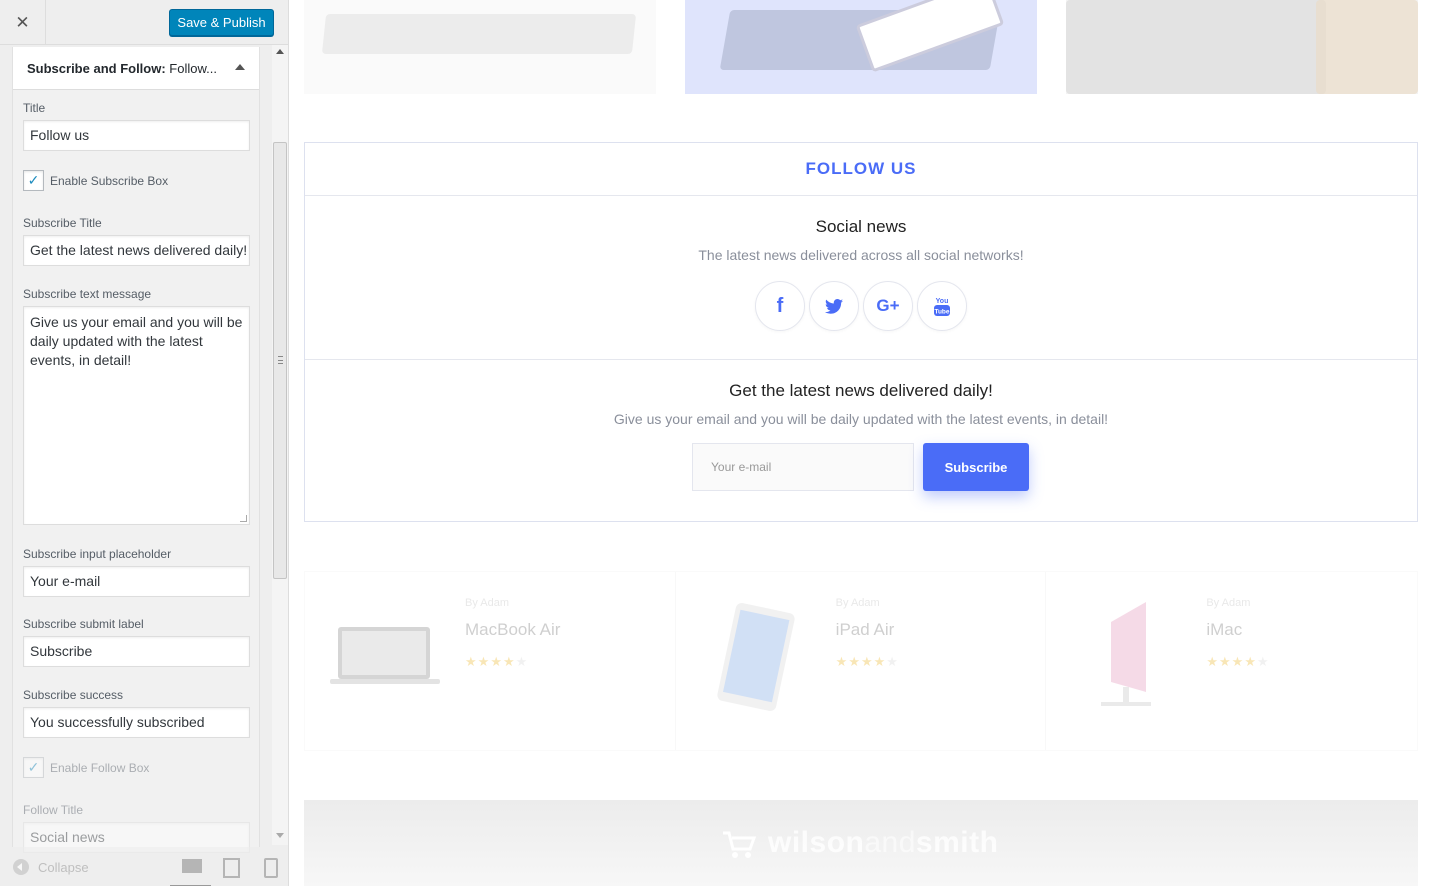 Image resolution: width=1433 pixels, height=886 pixels. I want to click on twitter-icon, so click(834, 306).